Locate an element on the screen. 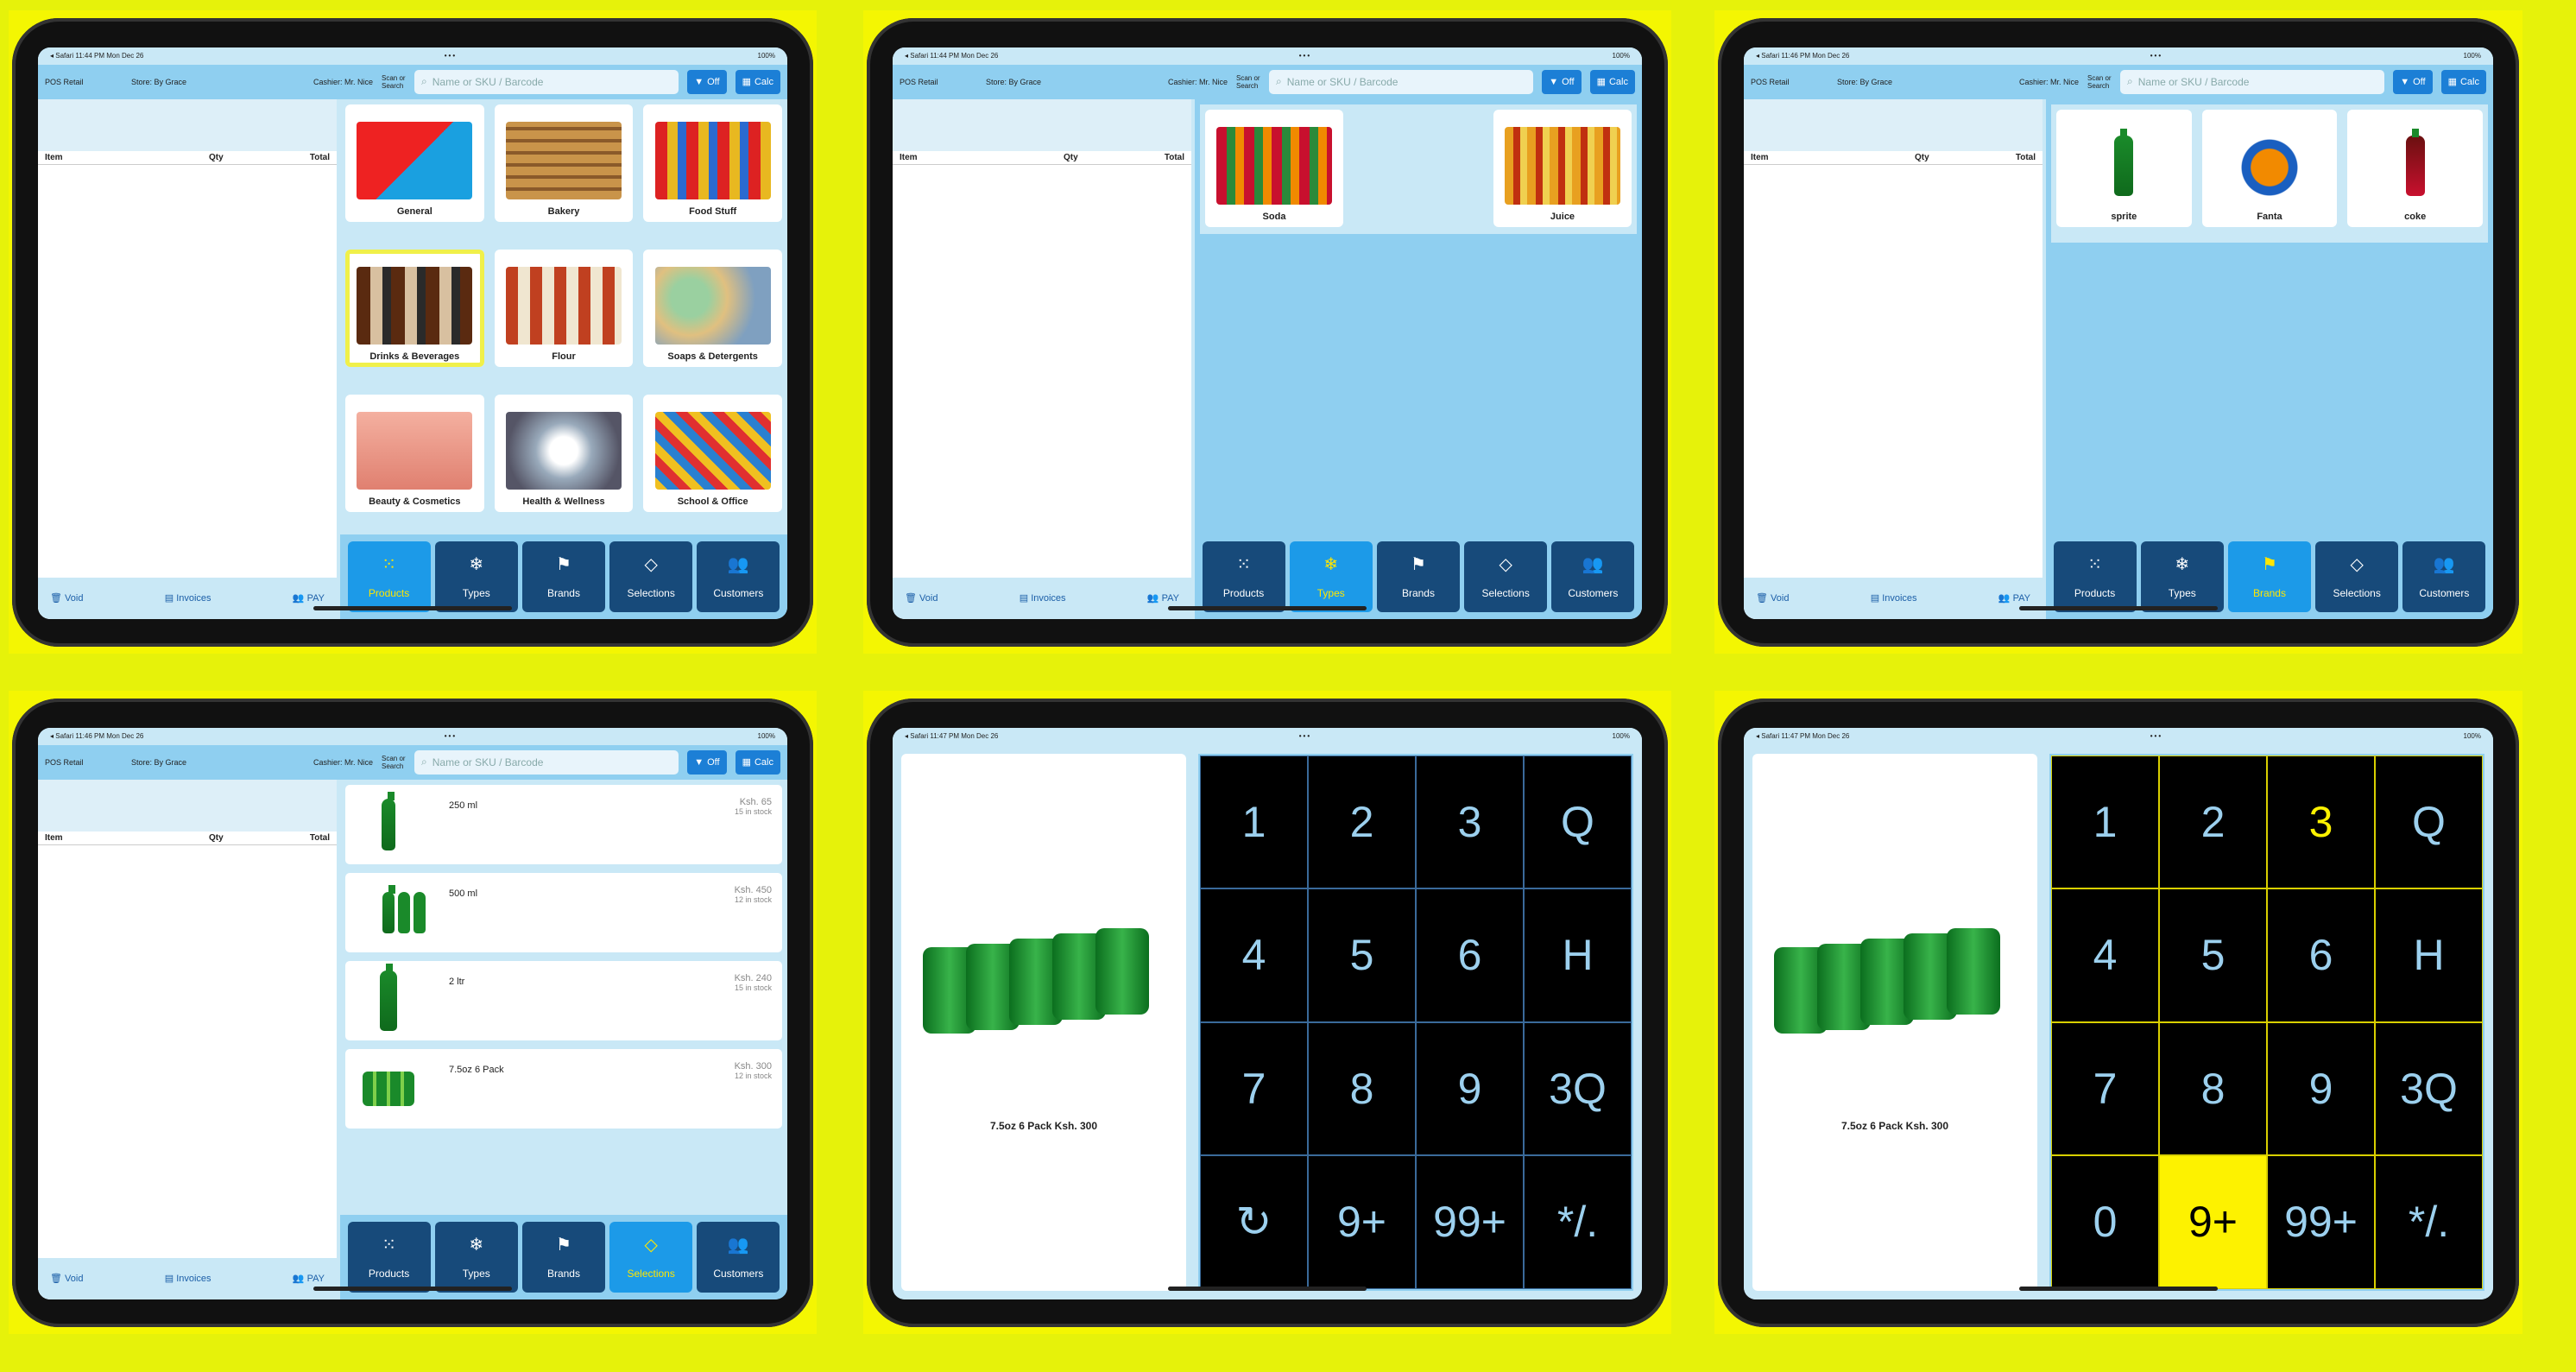 This screenshot has width=2576, height=1372. keypad-key: 0 is located at coordinates (2105, 1222).